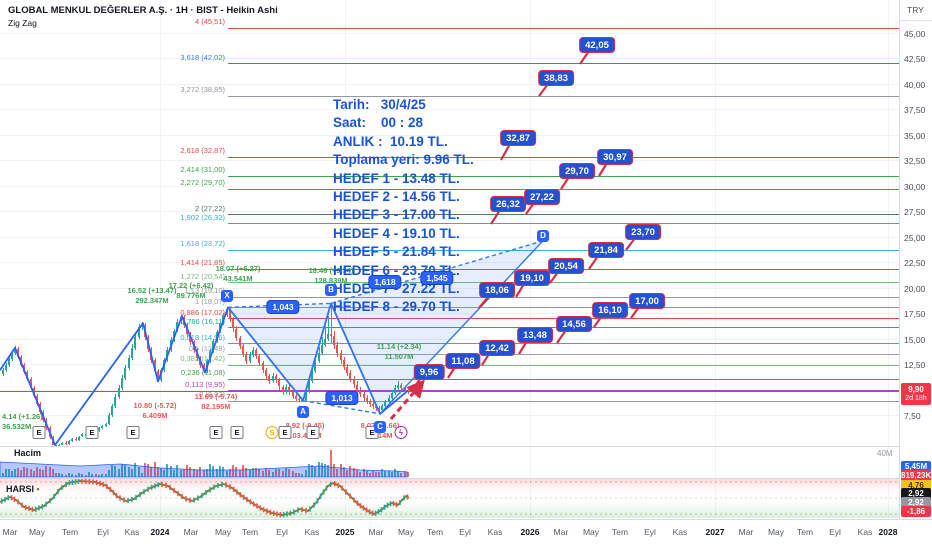 The image size is (932, 550). What do you see at coordinates (202, 183) in the screenshot?
I see `fib-level-label: 2,272 (29,70)` at bounding box center [202, 183].